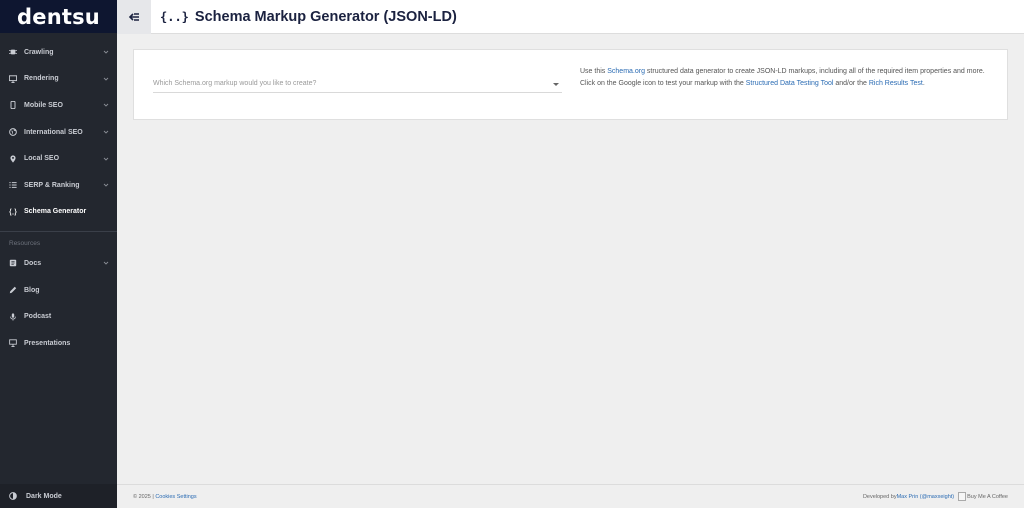  Describe the element at coordinates (47, 343) in the screenshot. I see `sidebar-item-label: Presentations` at that location.